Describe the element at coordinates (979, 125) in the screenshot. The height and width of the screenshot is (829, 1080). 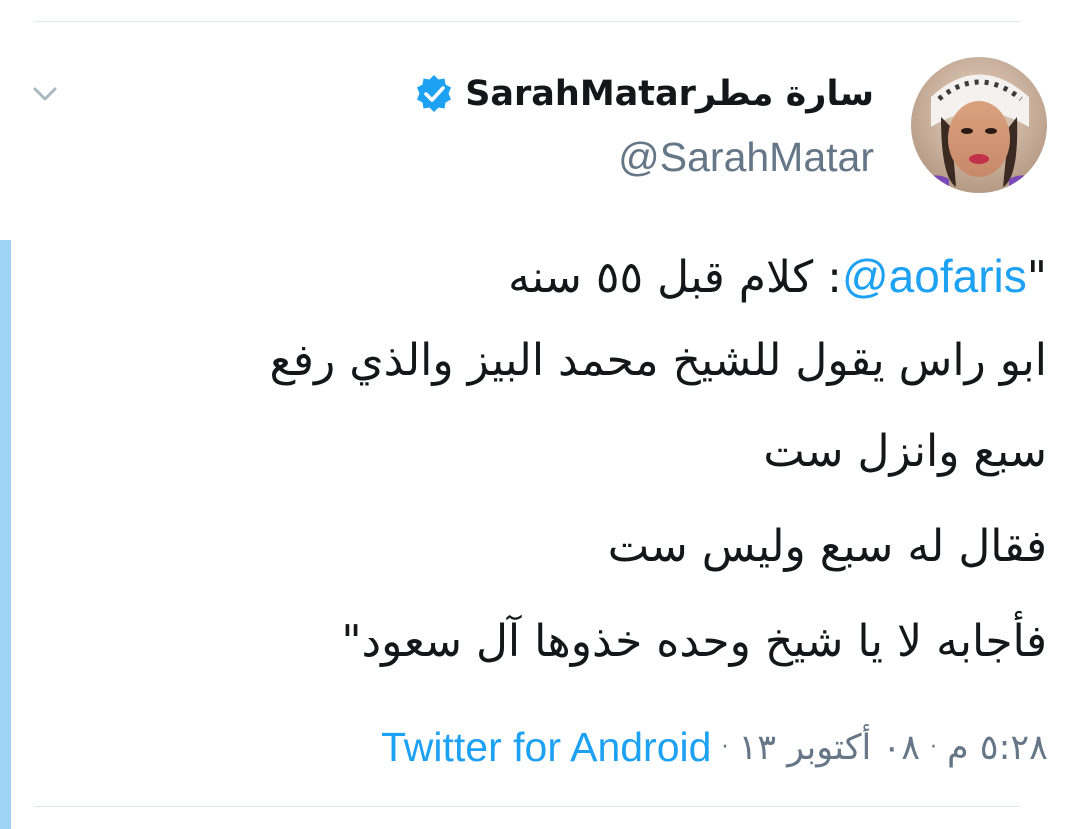
I see `avatar` at that location.